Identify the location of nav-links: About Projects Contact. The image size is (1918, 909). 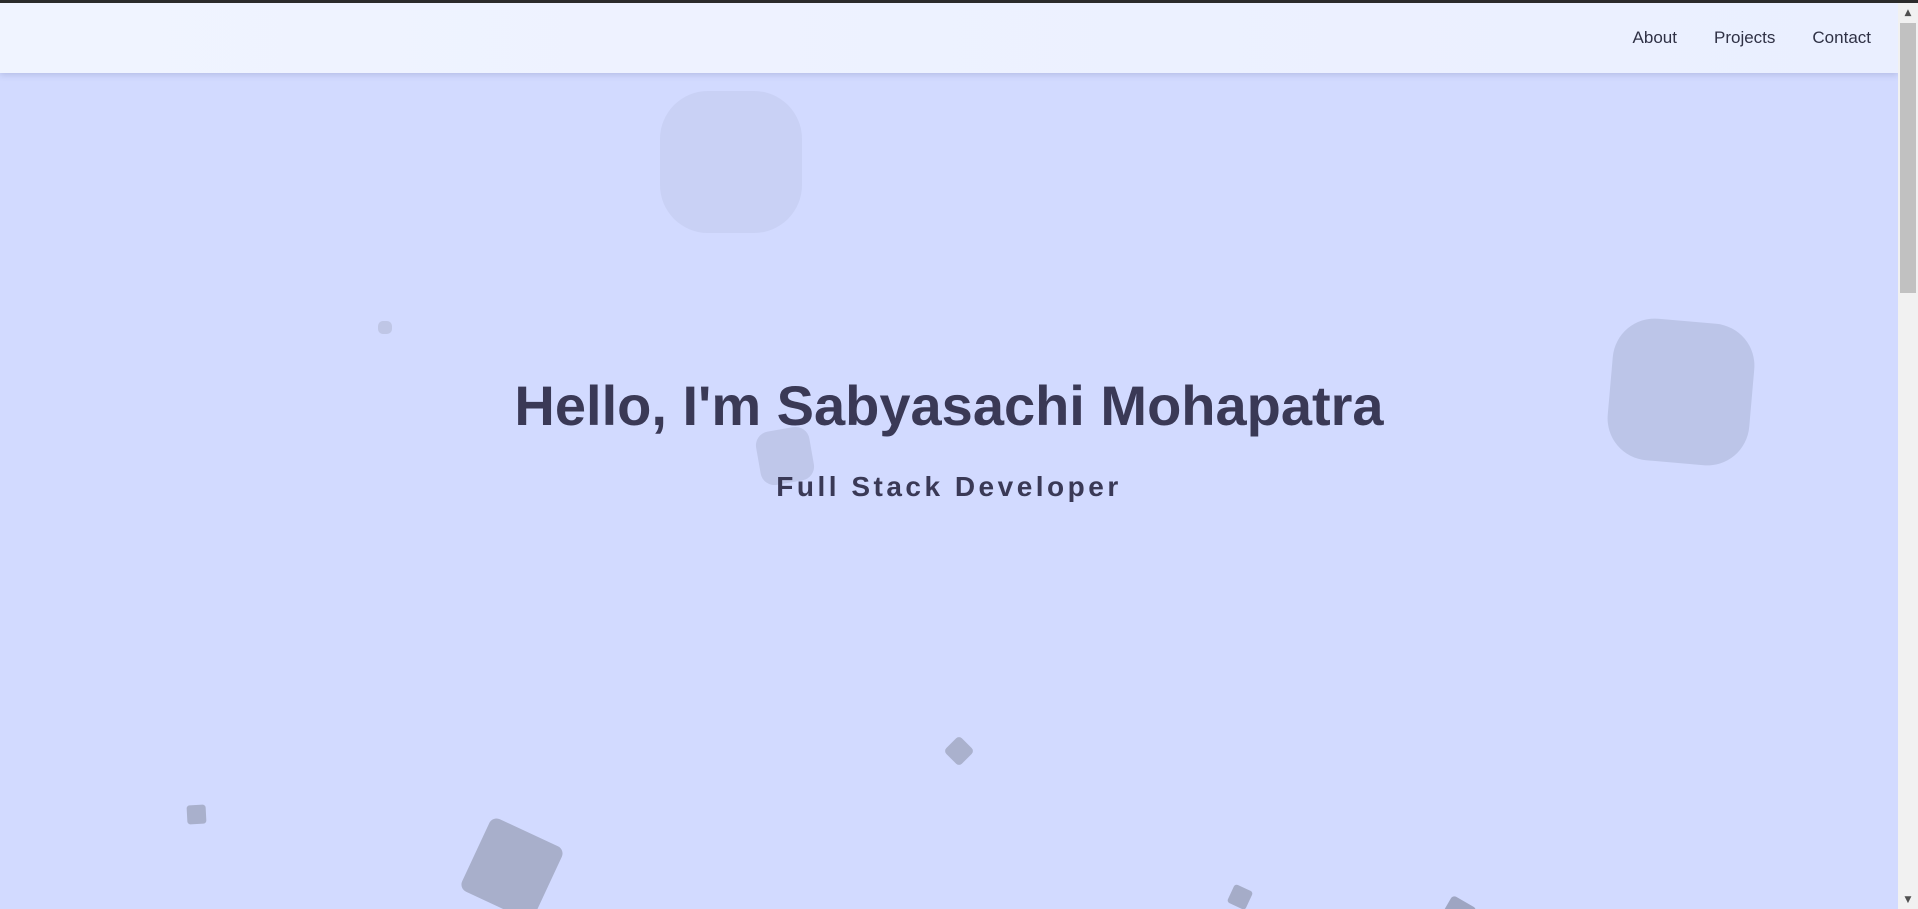
(1752, 38).